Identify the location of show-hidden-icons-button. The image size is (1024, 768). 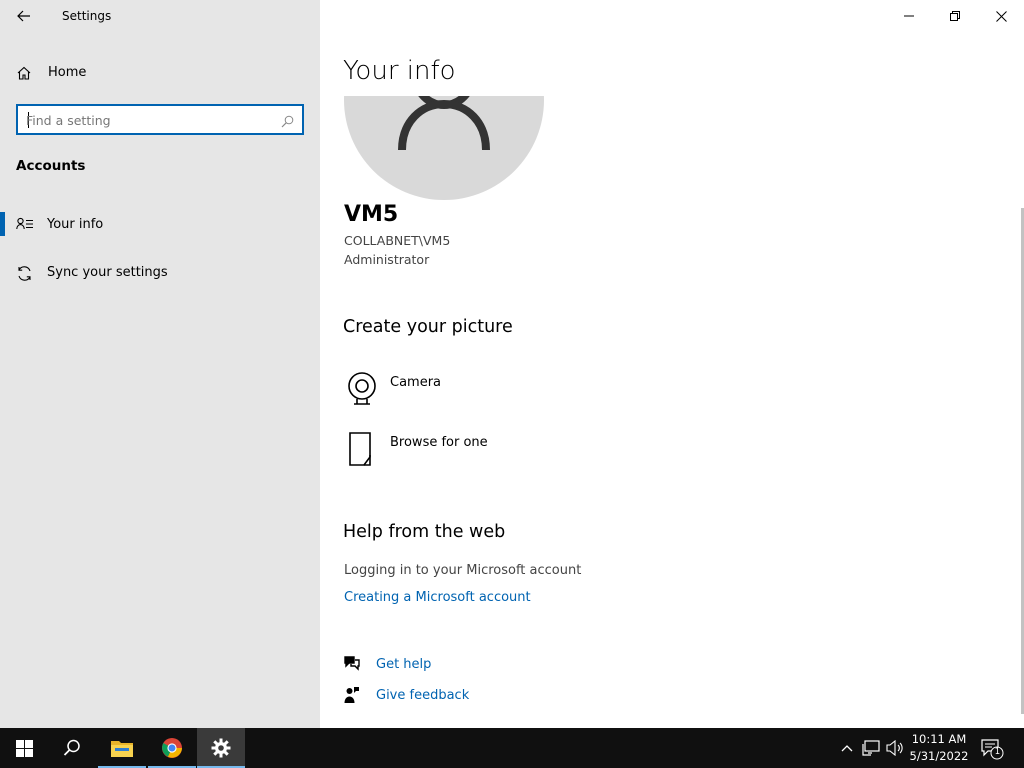
(847, 748).